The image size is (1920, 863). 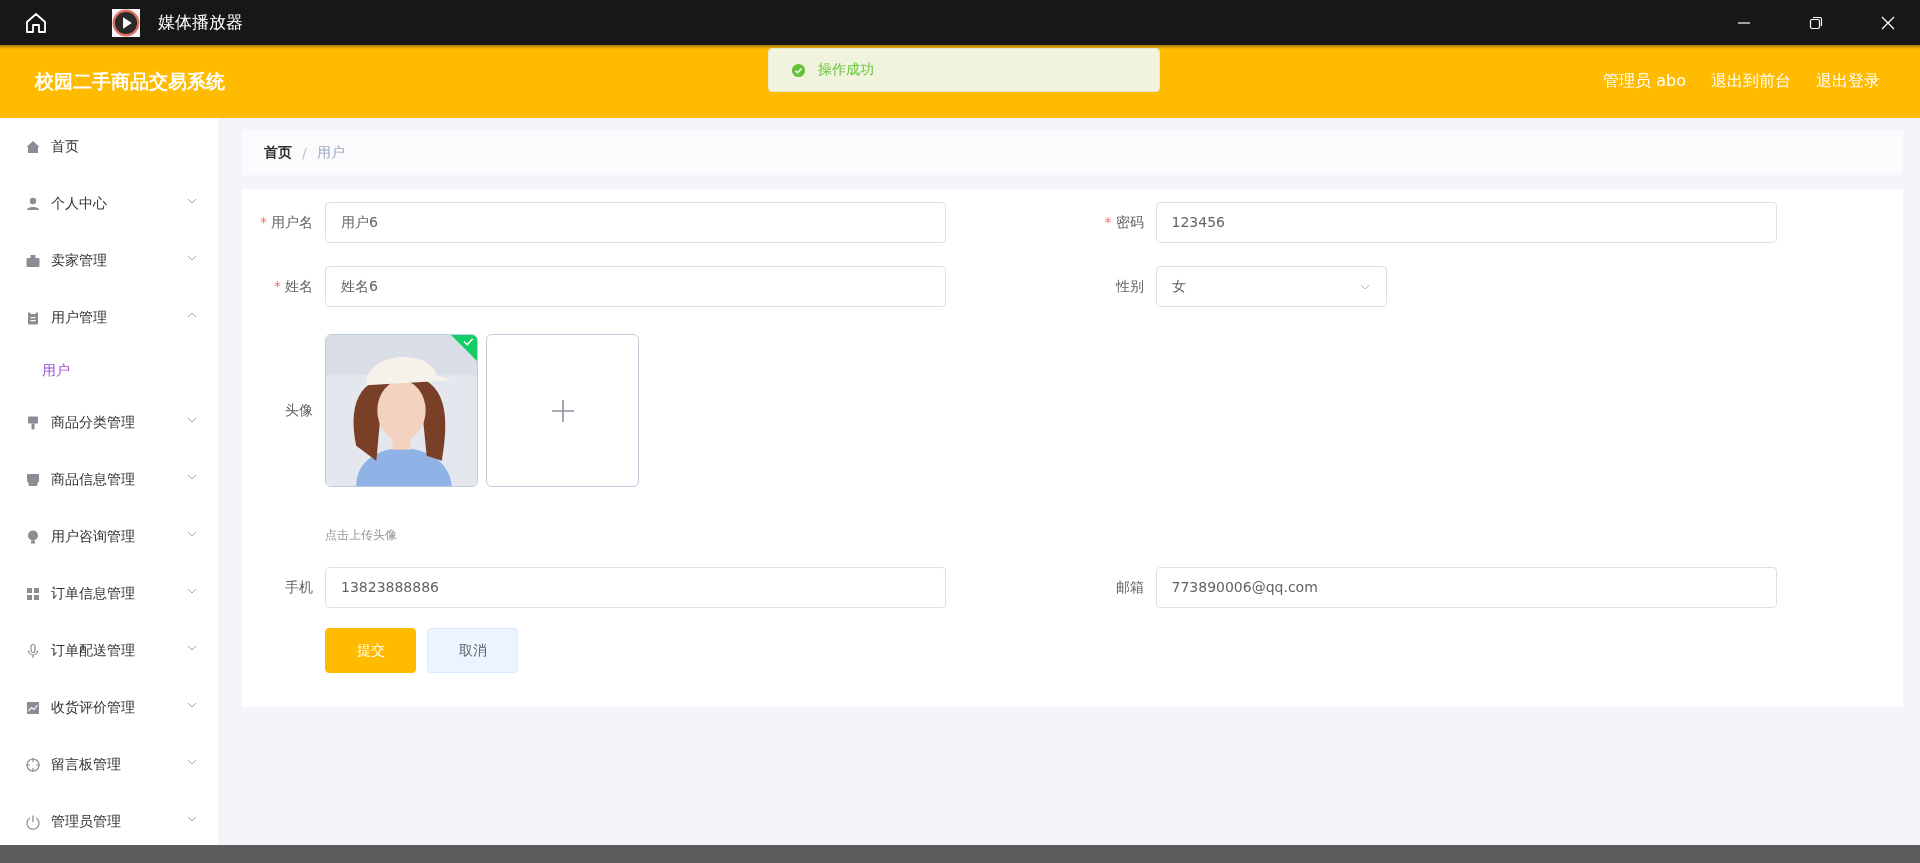 What do you see at coordinates (109, 593) in the screenshot?
I see `menu-item: 订单信息管理` at bounding box center [109, 593].